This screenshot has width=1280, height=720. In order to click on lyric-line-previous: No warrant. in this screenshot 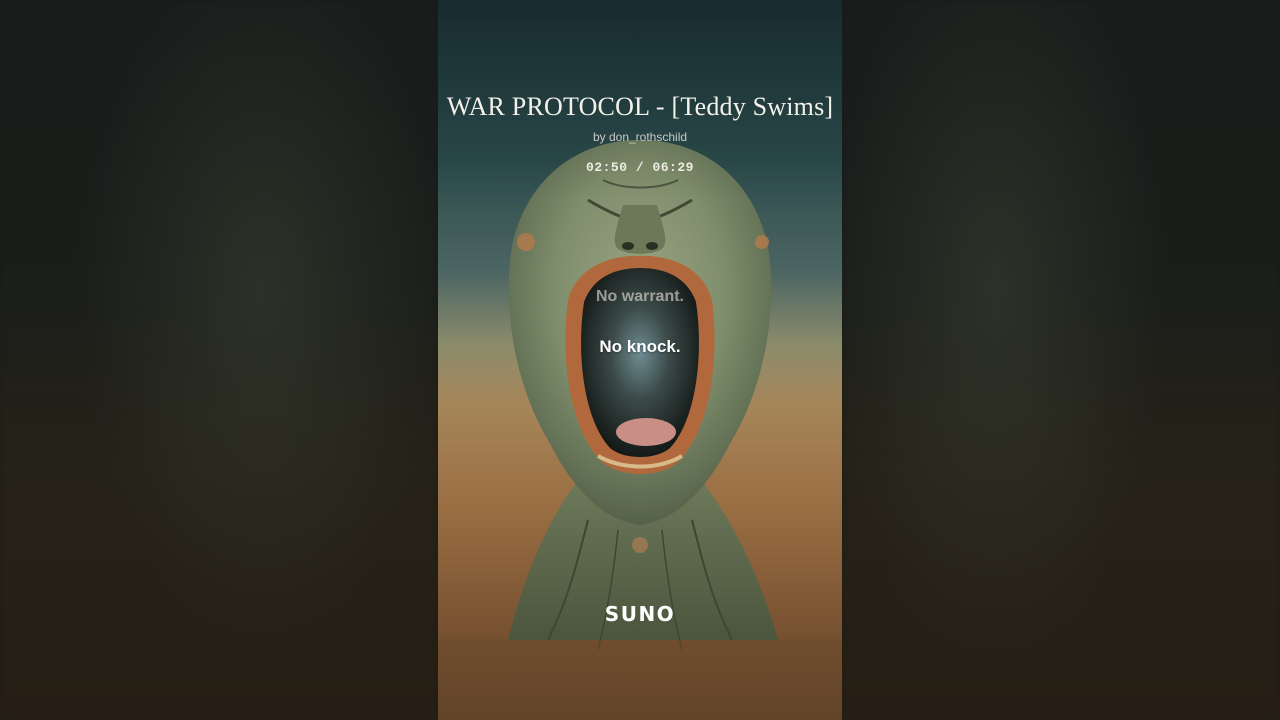, I will do `click(639, 296)`.